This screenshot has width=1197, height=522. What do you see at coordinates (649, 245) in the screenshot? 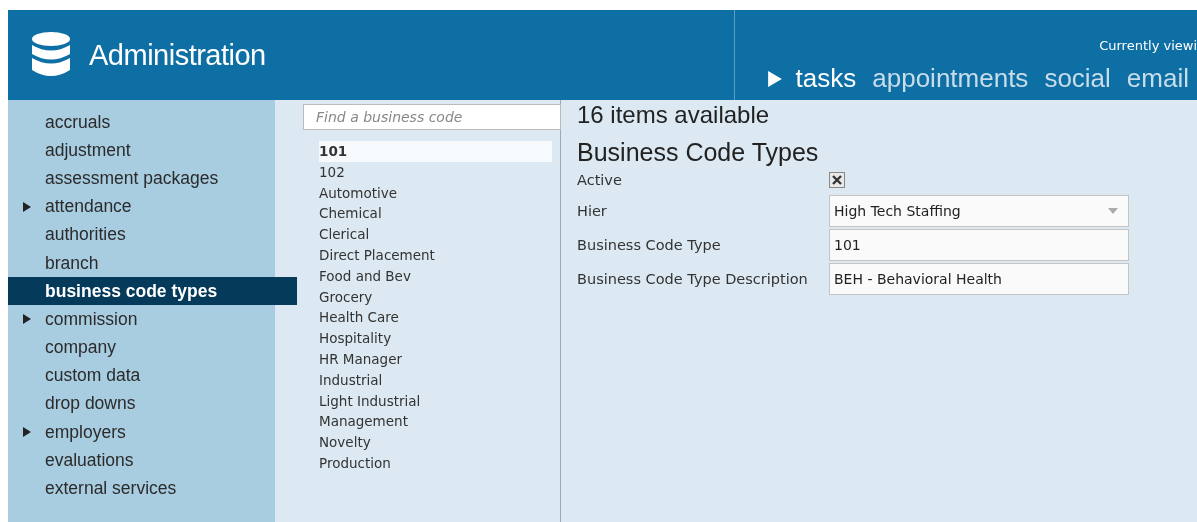
I see `field-label: Business Code Type` at bounding box center [649, 245].